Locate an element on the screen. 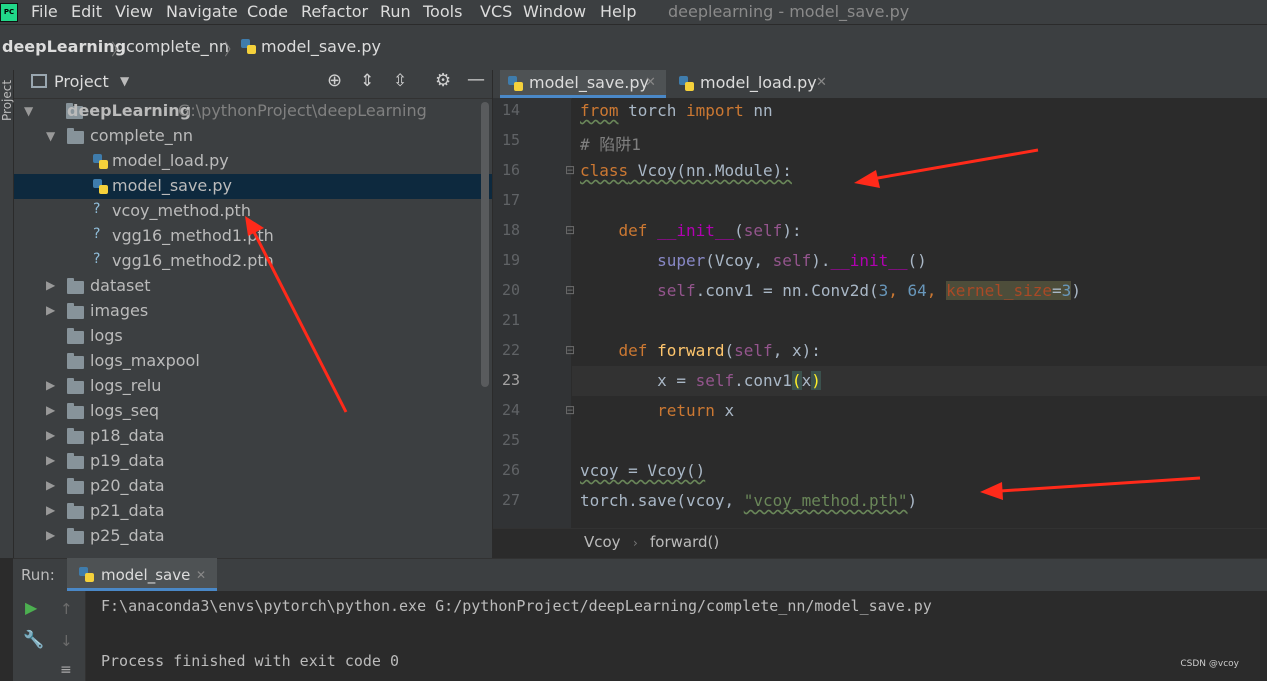 The width and height of the screenshot is (1267, 681). code-line: # 陷阱1 is located at coordinates (610, 143).